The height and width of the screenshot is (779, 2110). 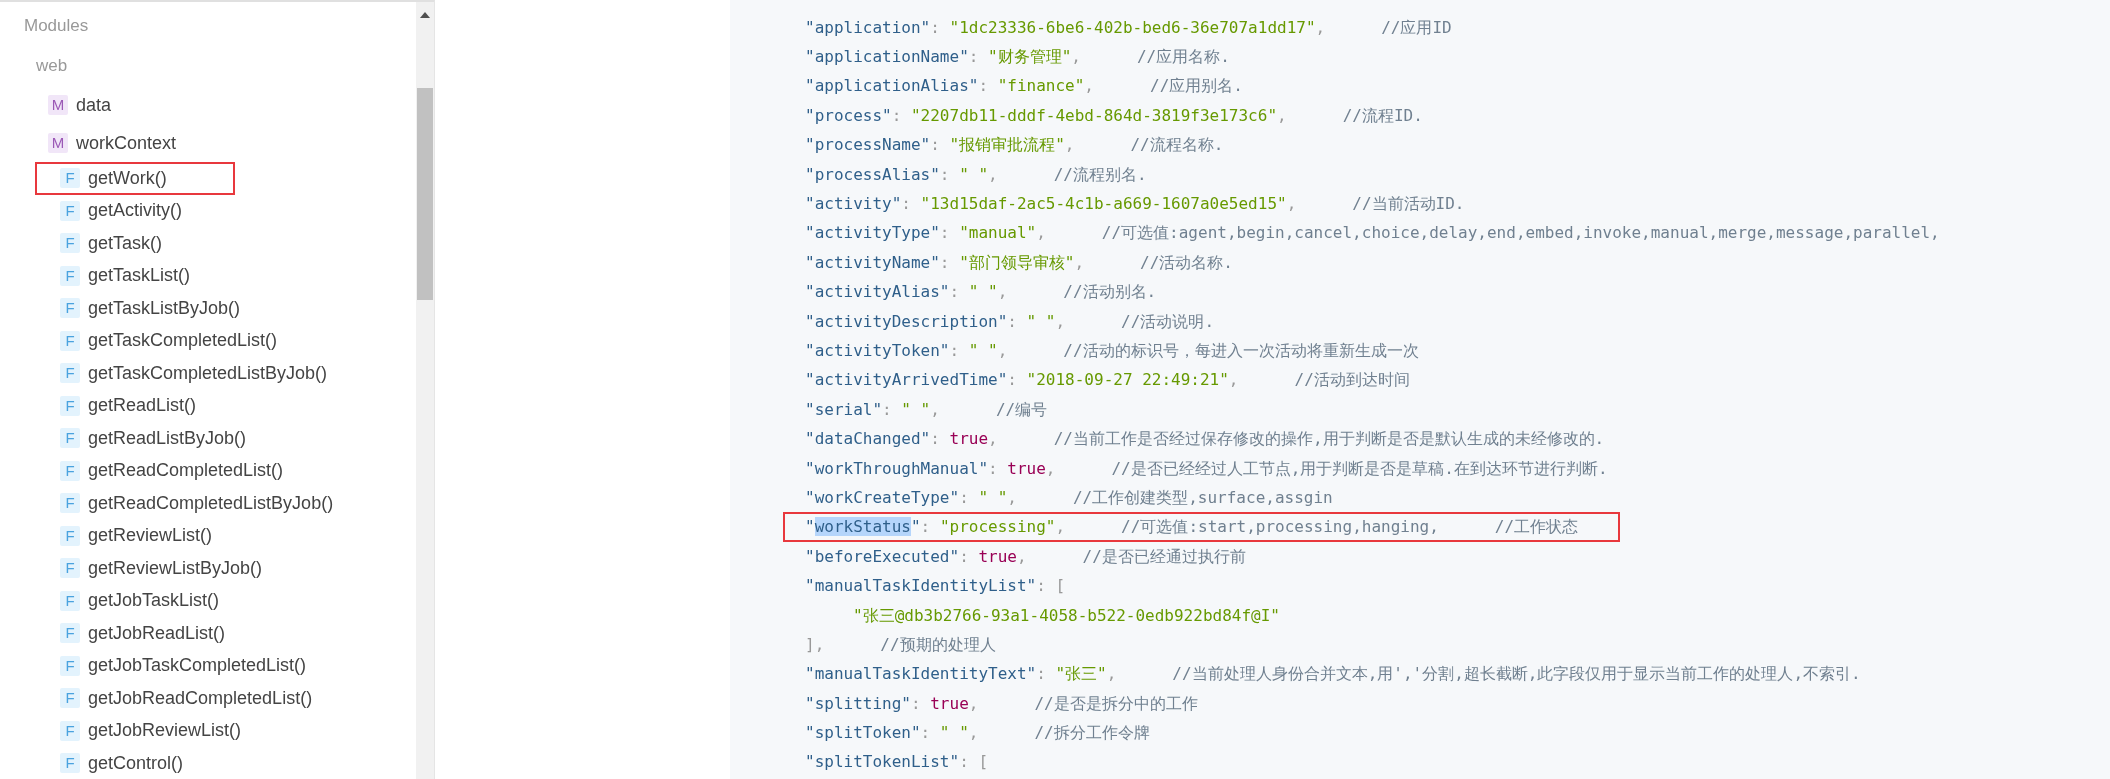 I want to click on code-line: "workThroughManual": true, //是否已经经过人工节点,用于判断是否是草稿.在到达环节进行判断., so click(x=1206, y=468).